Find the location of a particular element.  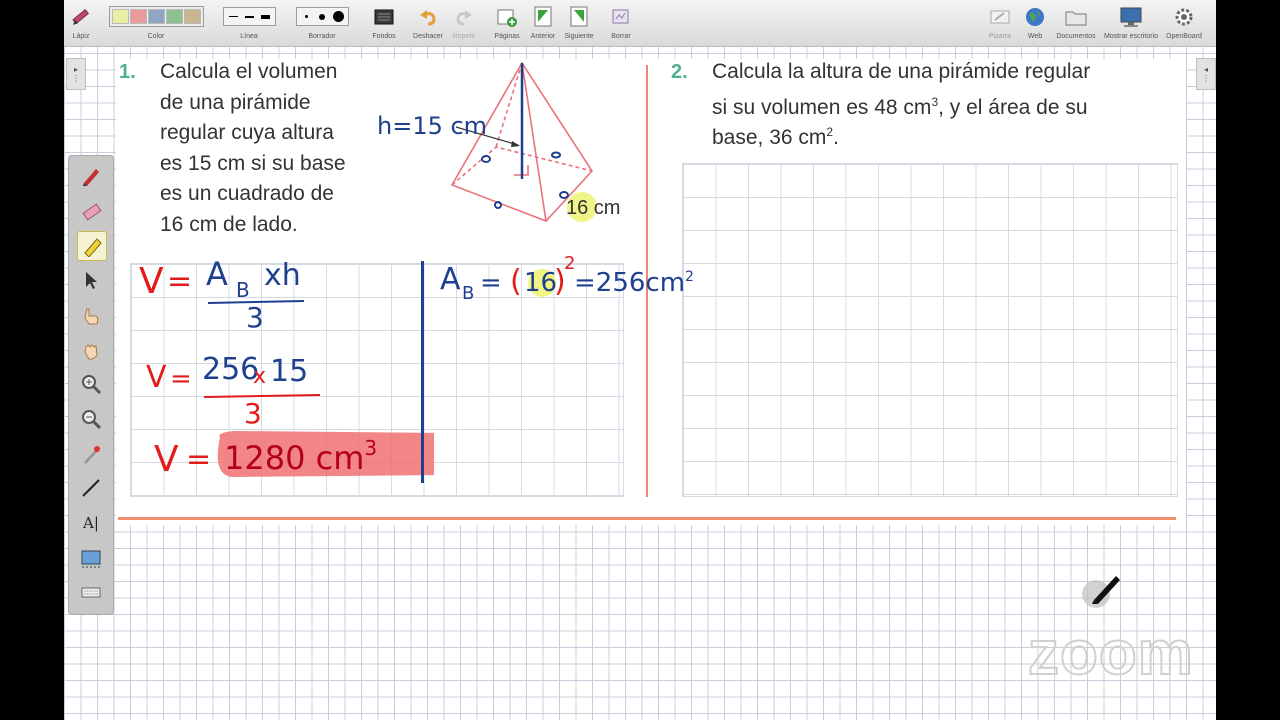

virtual-keyboard-tool is located at coordinates (91, 592).